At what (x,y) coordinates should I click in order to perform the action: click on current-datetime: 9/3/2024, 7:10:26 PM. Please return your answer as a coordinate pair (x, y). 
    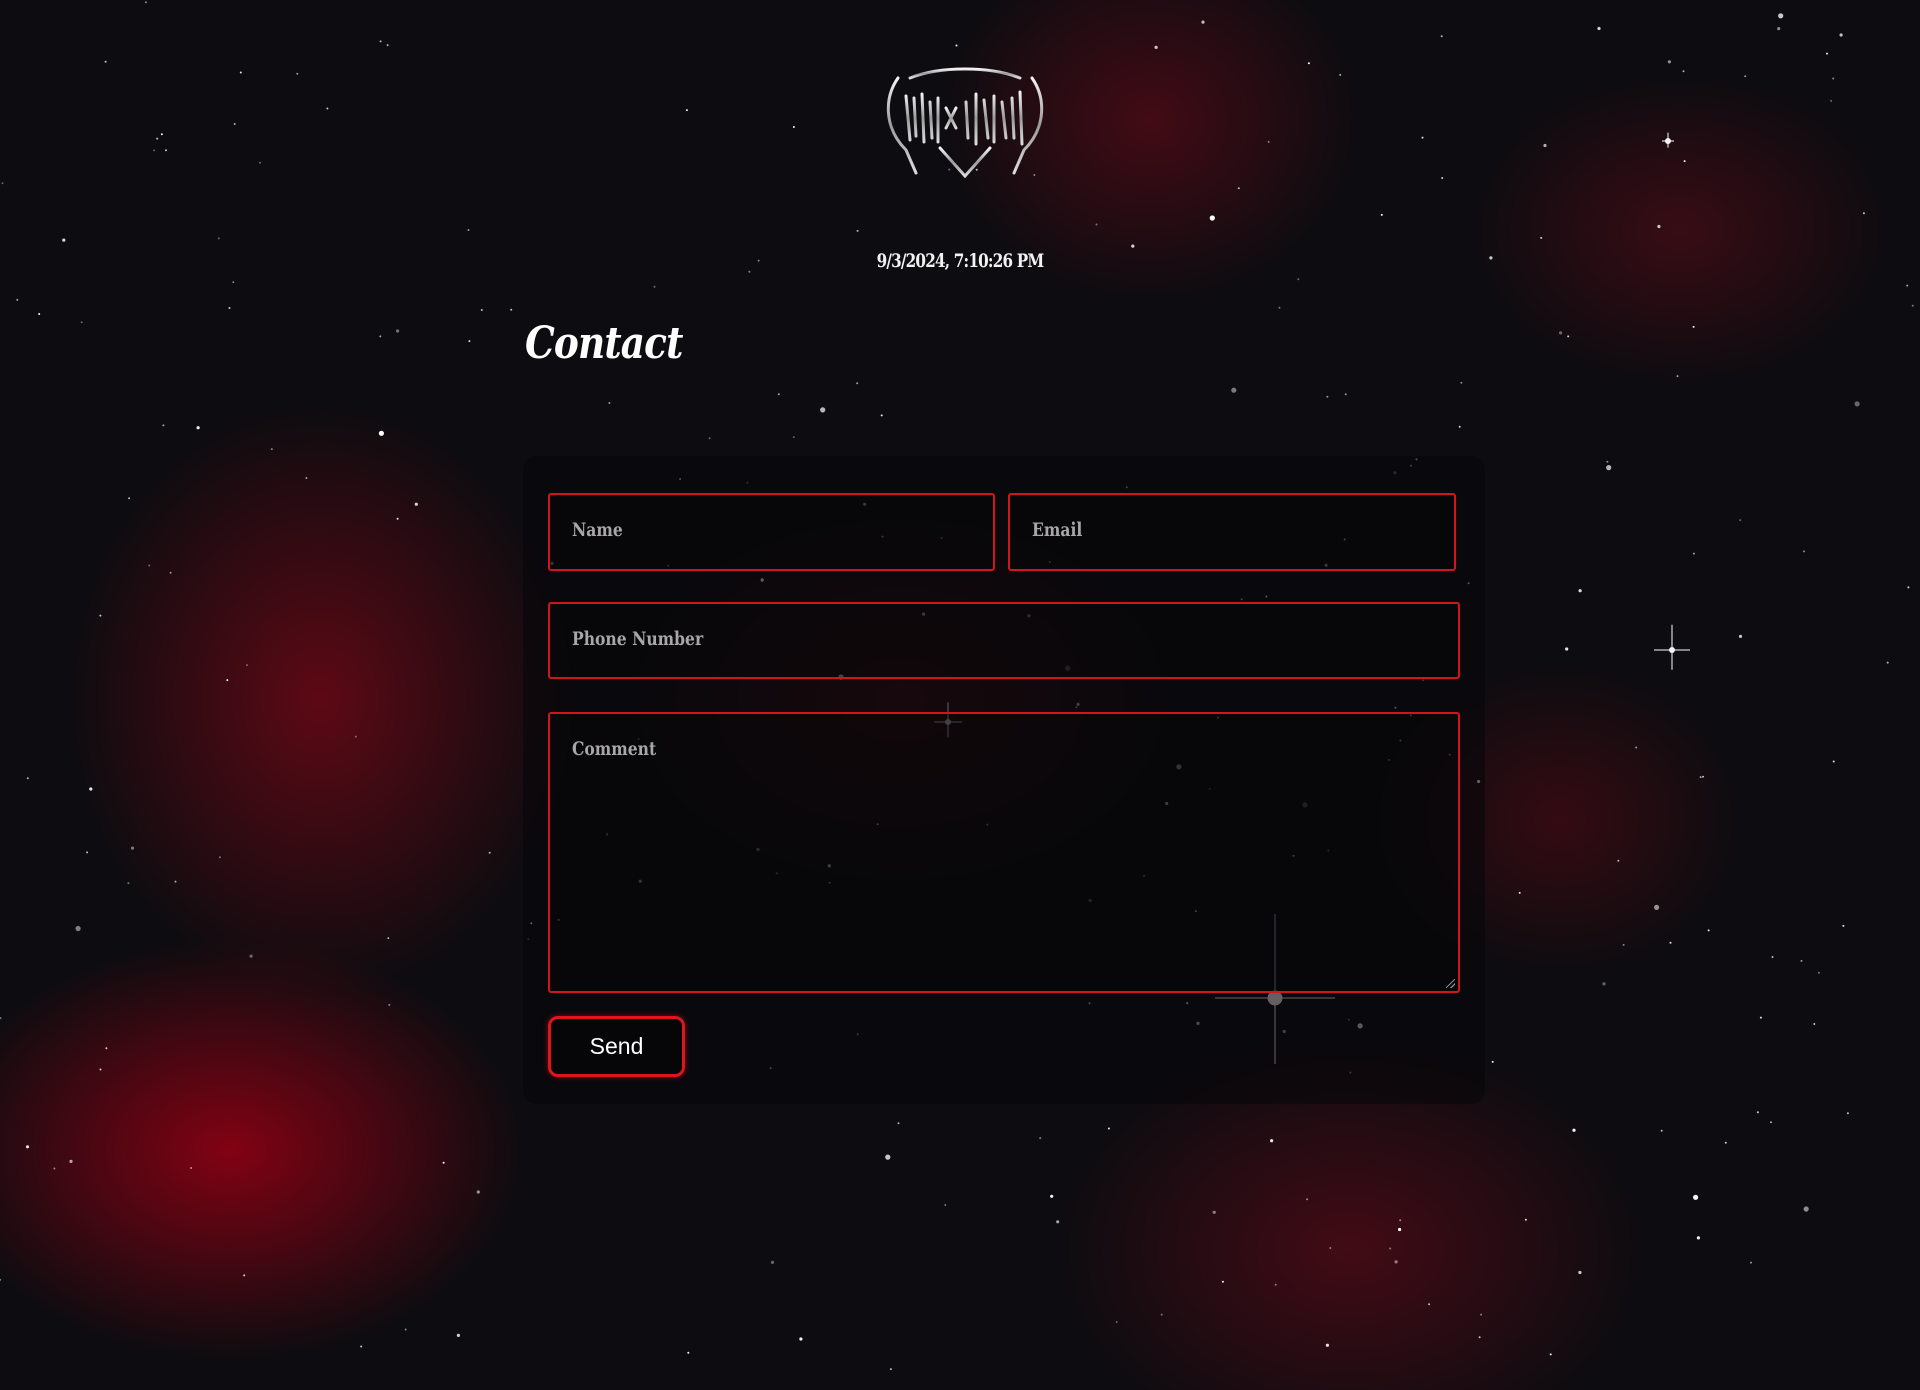
    Looking at the image, I should click on (960, 261).